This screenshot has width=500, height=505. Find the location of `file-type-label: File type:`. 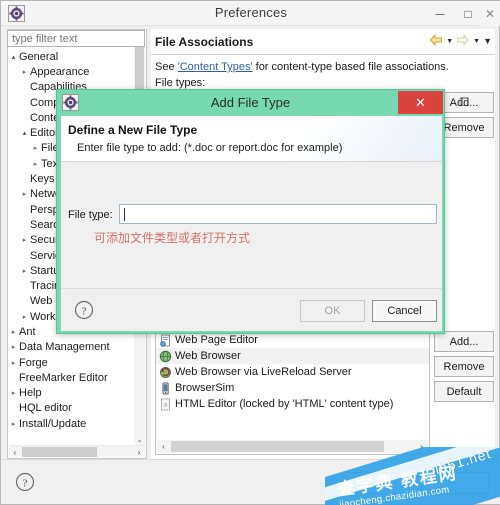

file-type-label: File type: is located at coordinates (90, 215).